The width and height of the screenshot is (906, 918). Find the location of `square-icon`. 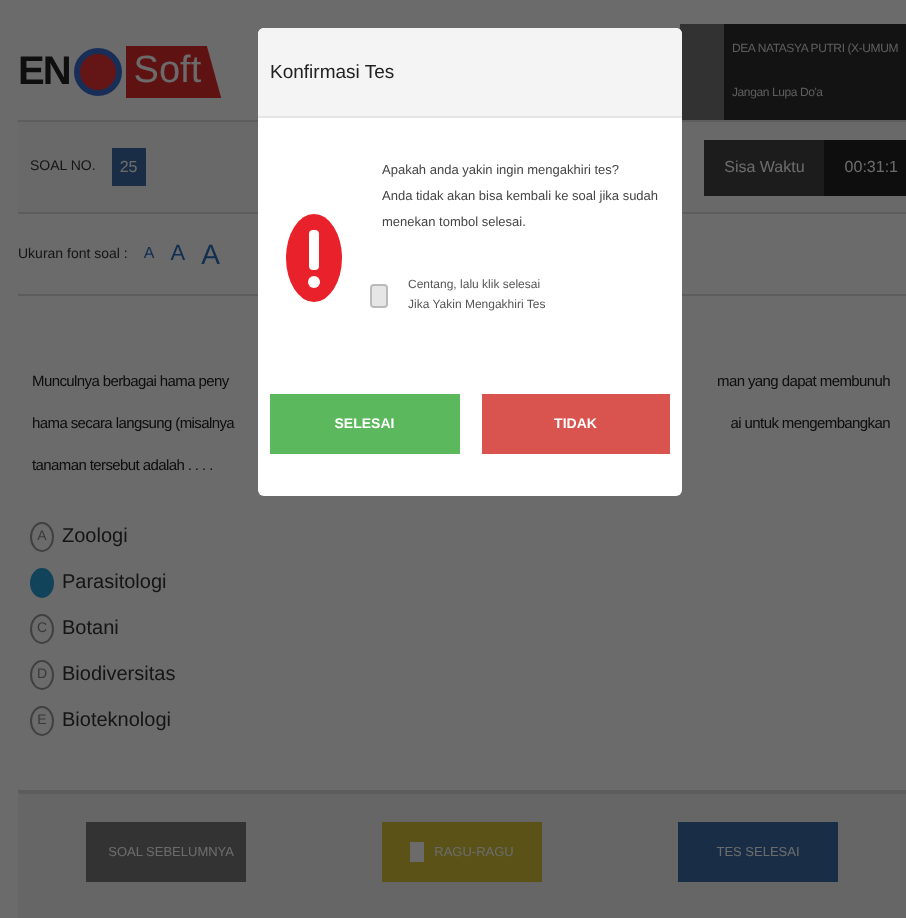

square-icon is located at coordinates (417, 852).